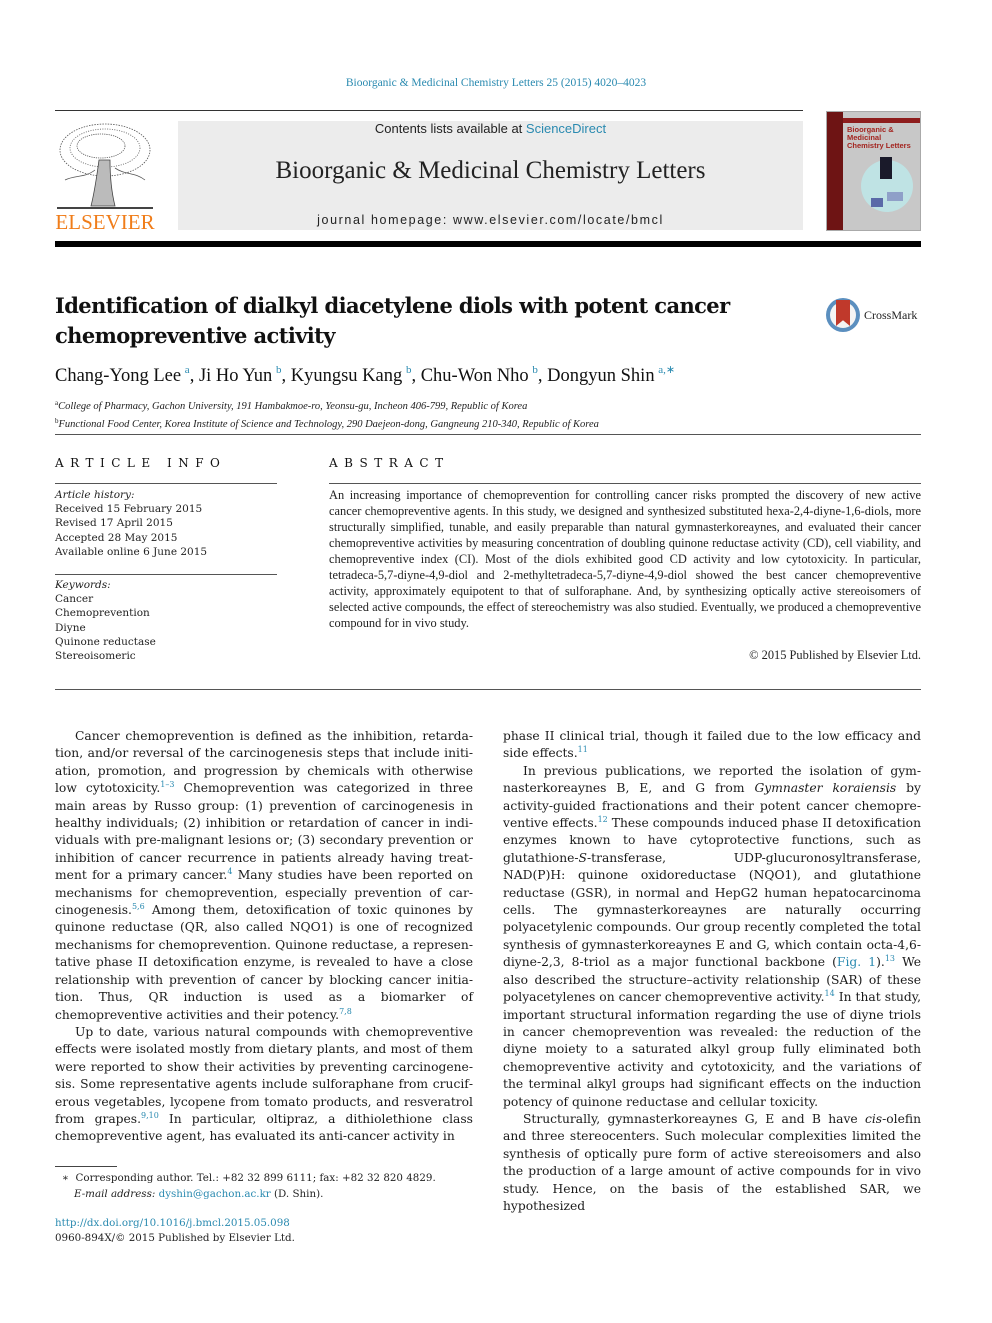 This screenshot has width=992, height=1323. I want to click on email-link: dyshin@gachon.ac.kr, so click(215, 1194).